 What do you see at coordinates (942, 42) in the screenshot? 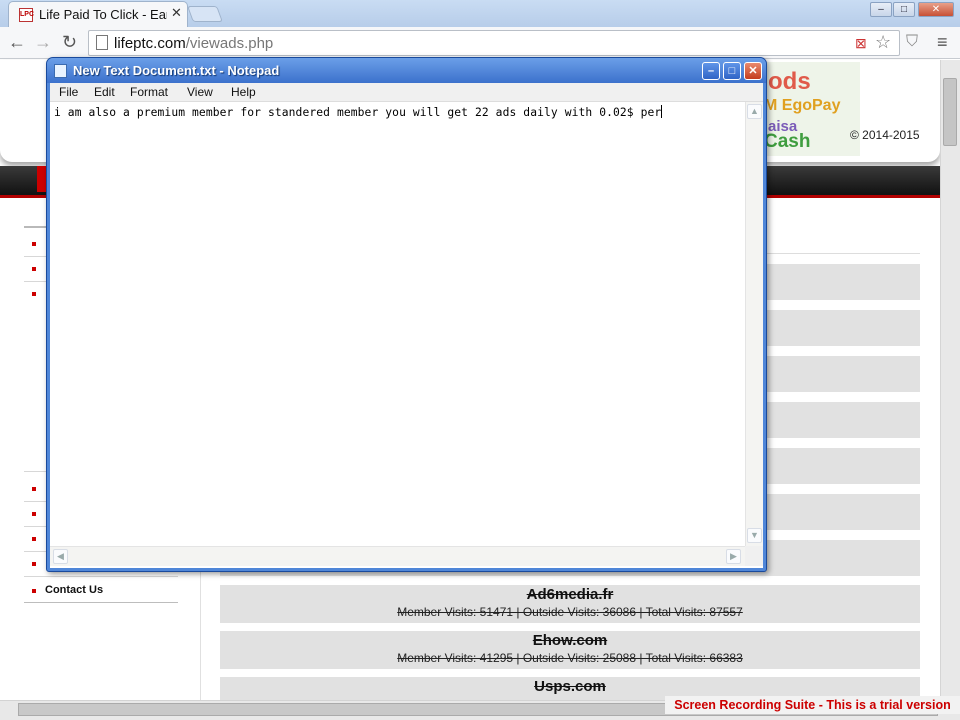
I see `menu-icon: ≡` at bounding box center [942, 42].